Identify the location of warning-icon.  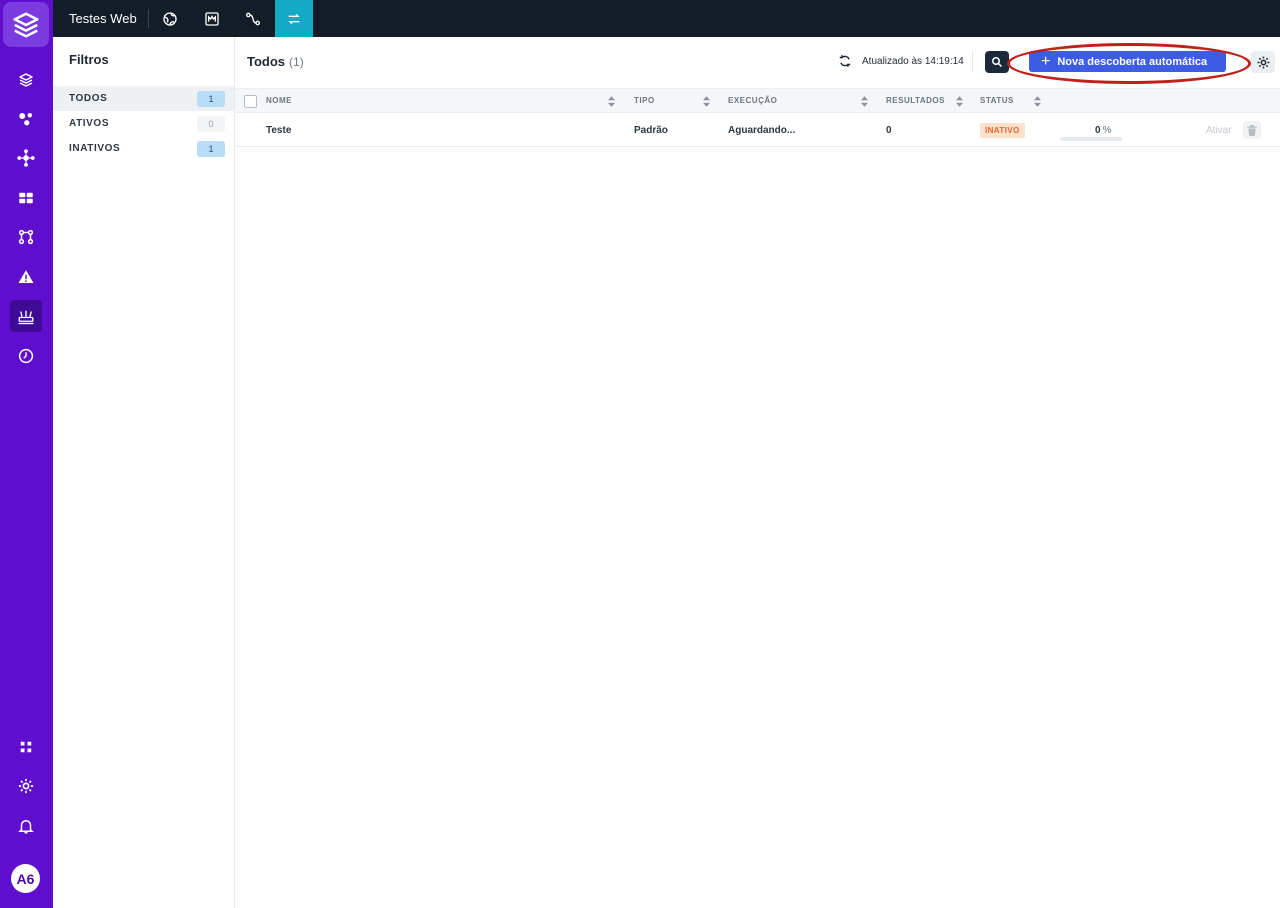
(26, 277).